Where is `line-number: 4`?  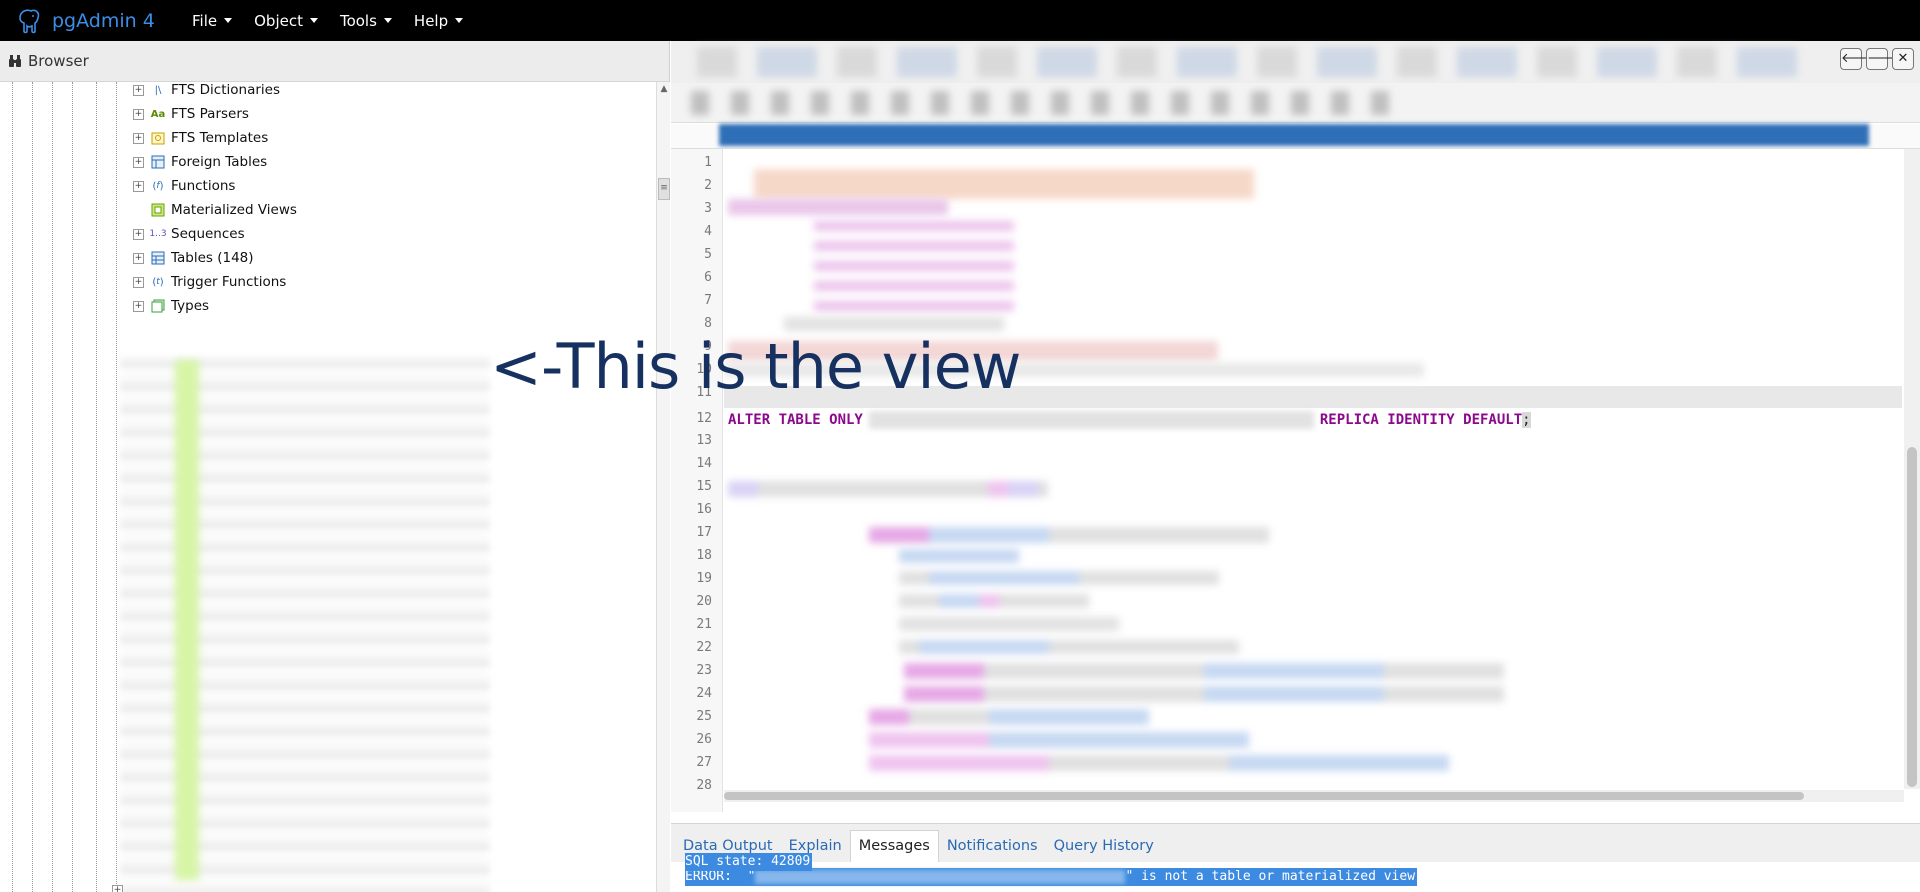 line-number: 4 is located at coordinates (708, 231).